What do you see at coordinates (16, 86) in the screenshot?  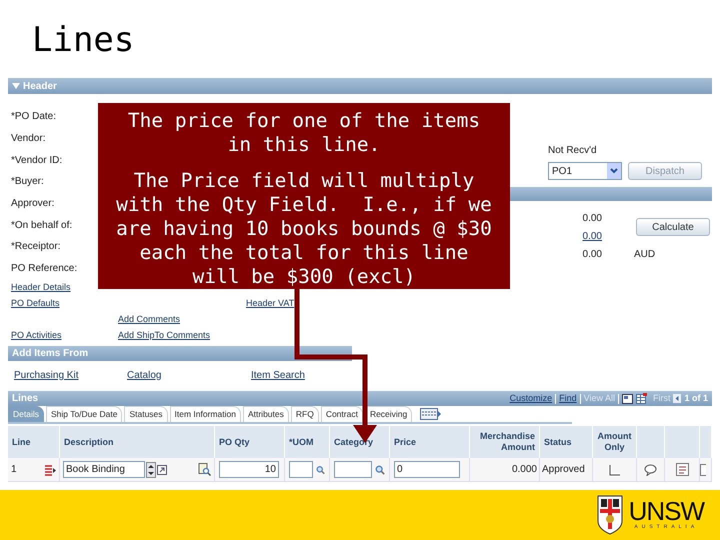 I see `collapse-icon` at bounding box center [16, 86].